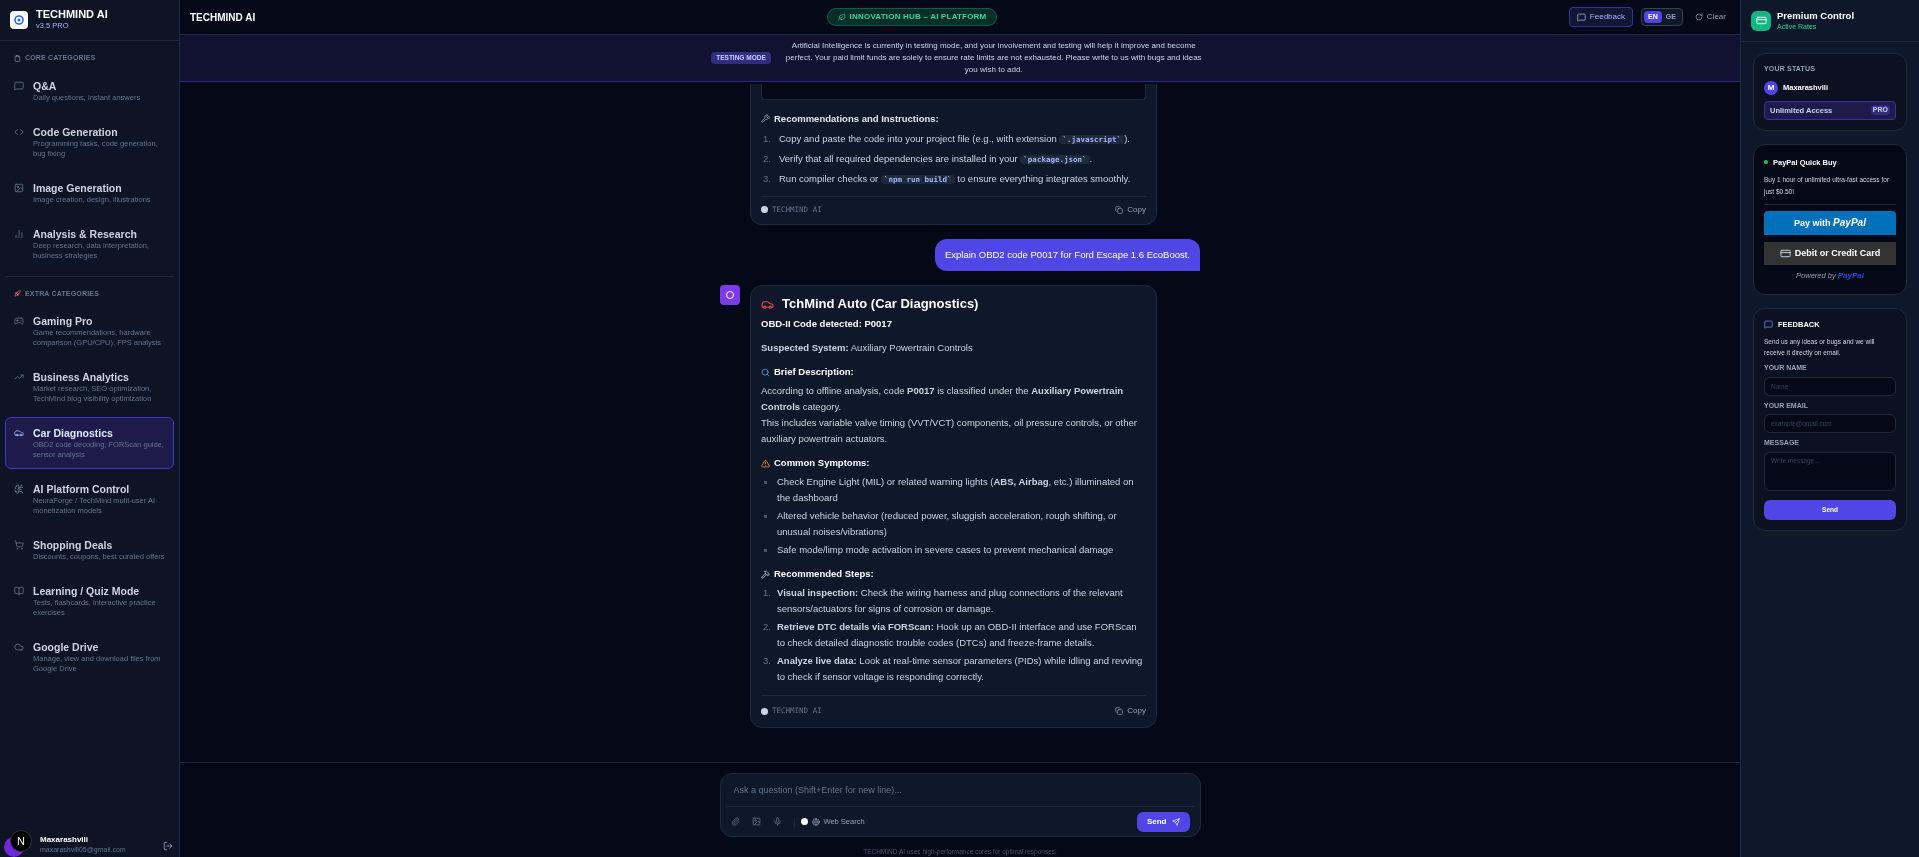  What do you see at coordinates (1830, 223) in the screenshot?
I see `paypal-button: Pay with PayPal` at bounding box center [1830, 223].